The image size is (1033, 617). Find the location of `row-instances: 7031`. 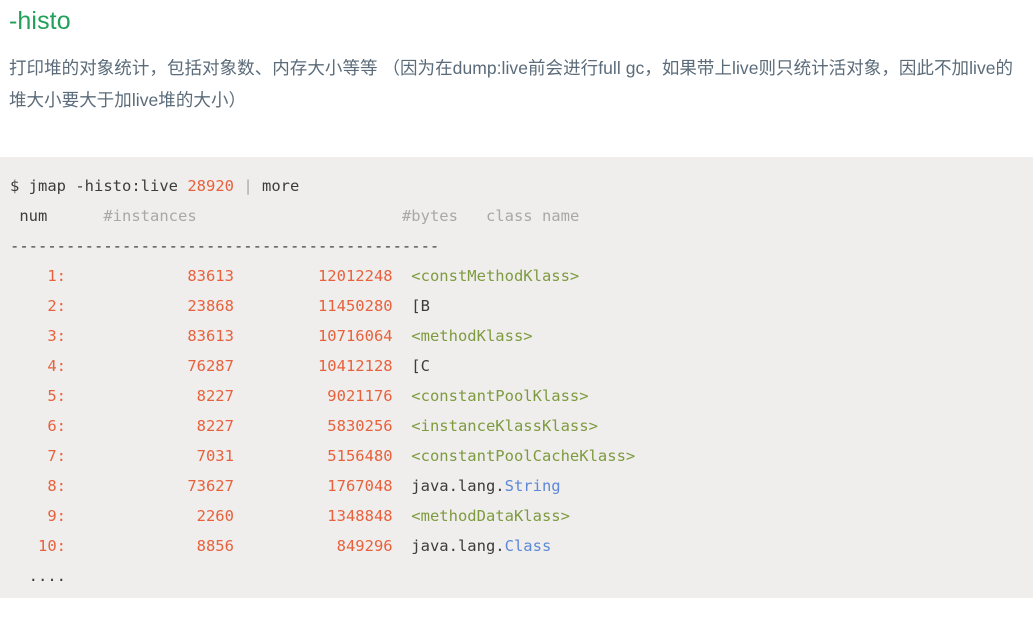

row-instances: 7031 is located at coordinates (150, 456).